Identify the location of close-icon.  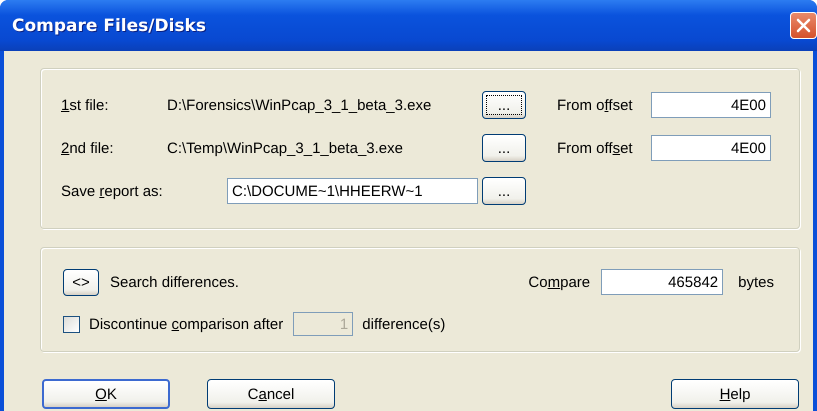
(803, 25).